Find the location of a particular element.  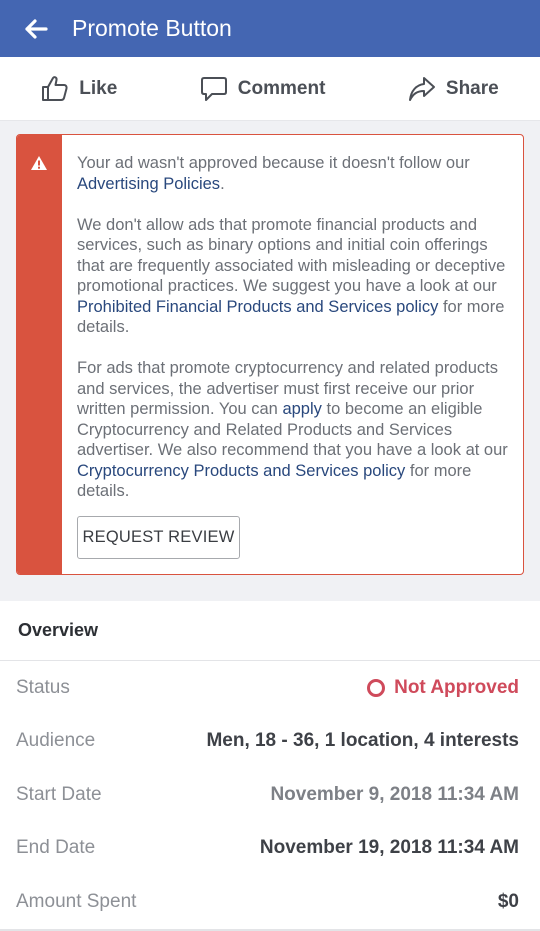

start-date-label: Start Date is located at coordinates (59, 794).